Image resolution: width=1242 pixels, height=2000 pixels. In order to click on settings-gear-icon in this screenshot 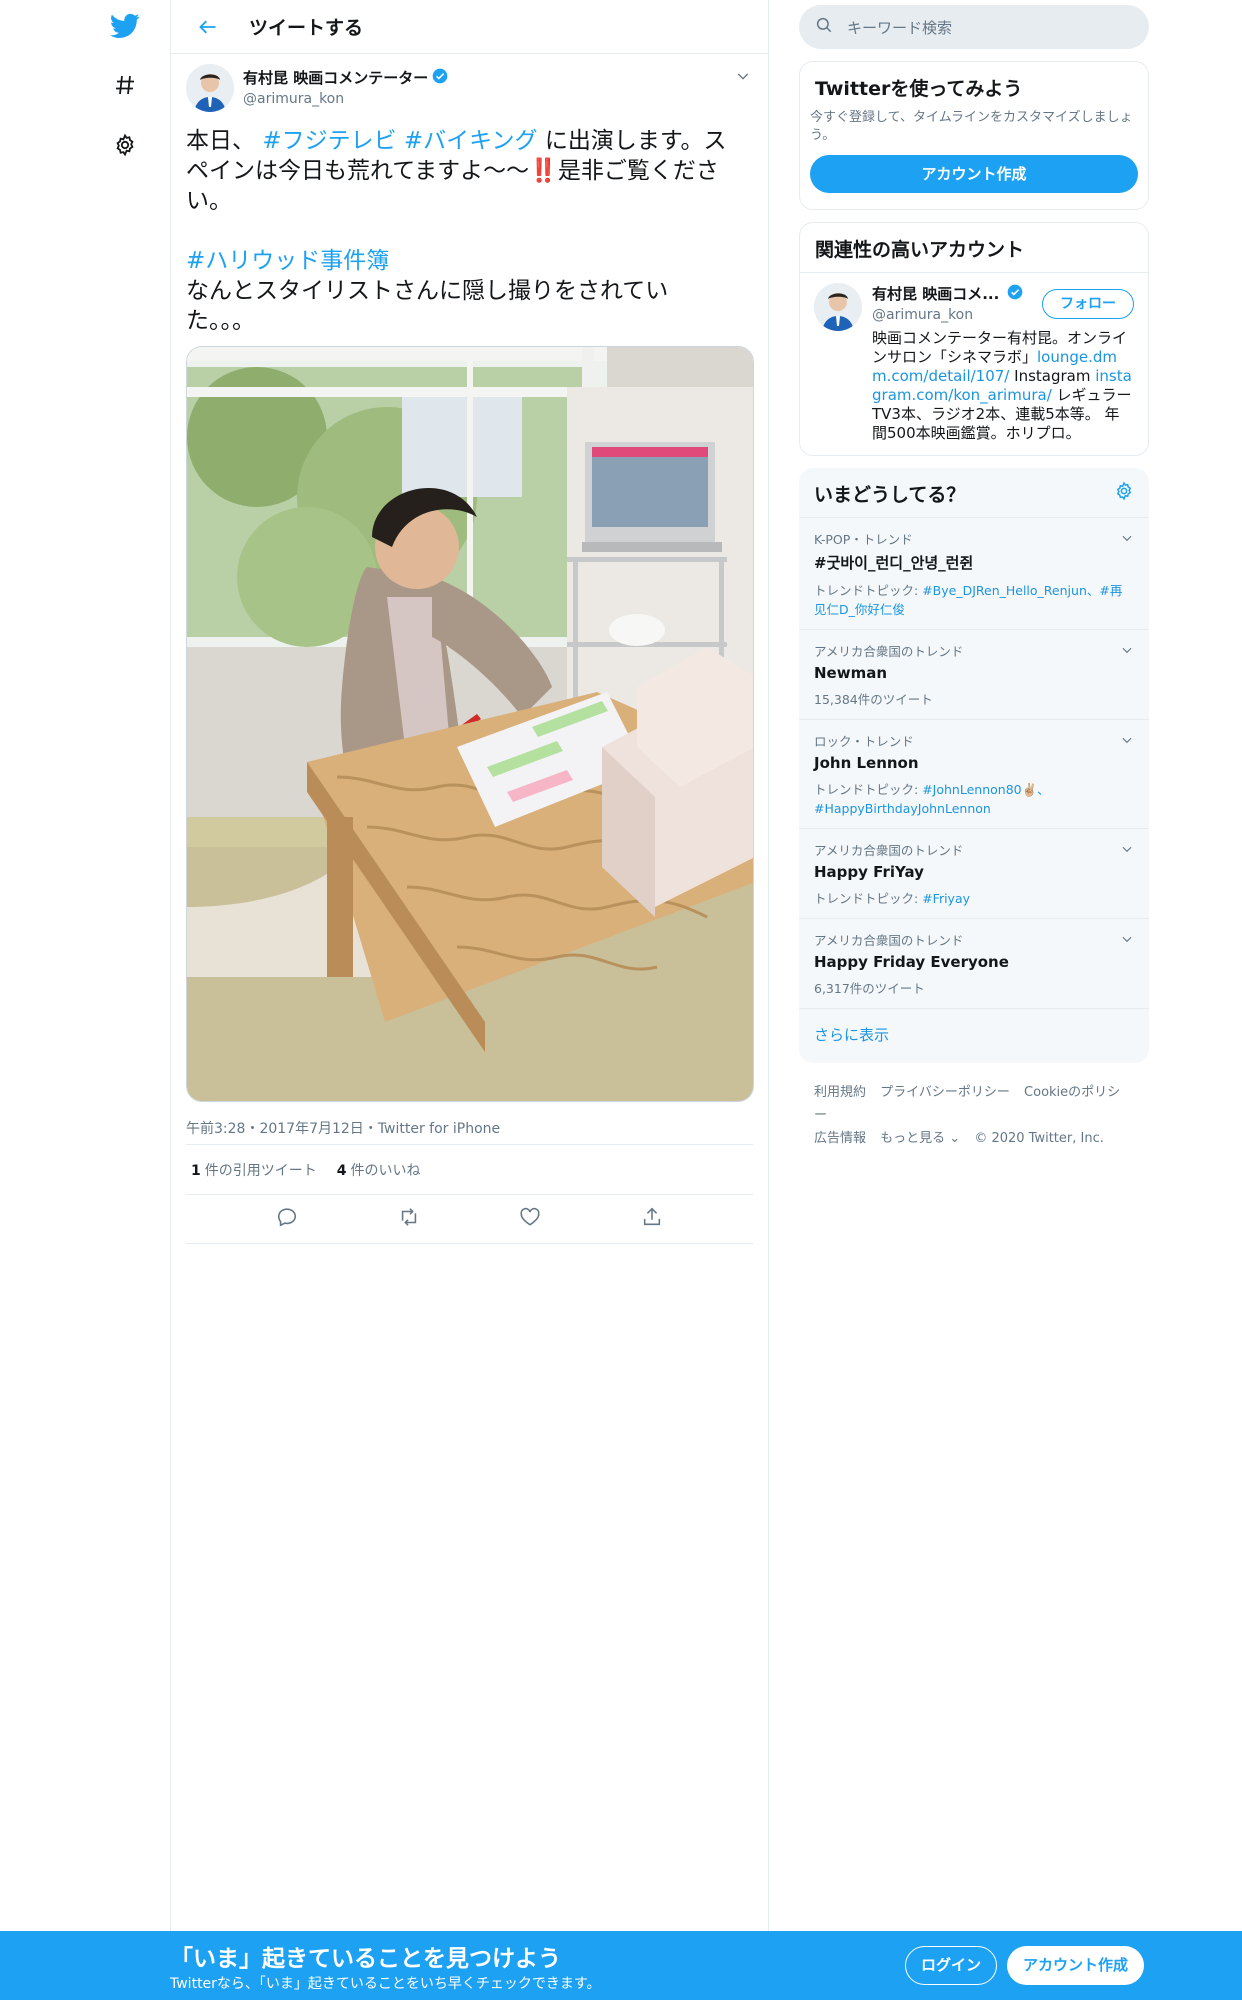, I will do `click(125, 145)`.